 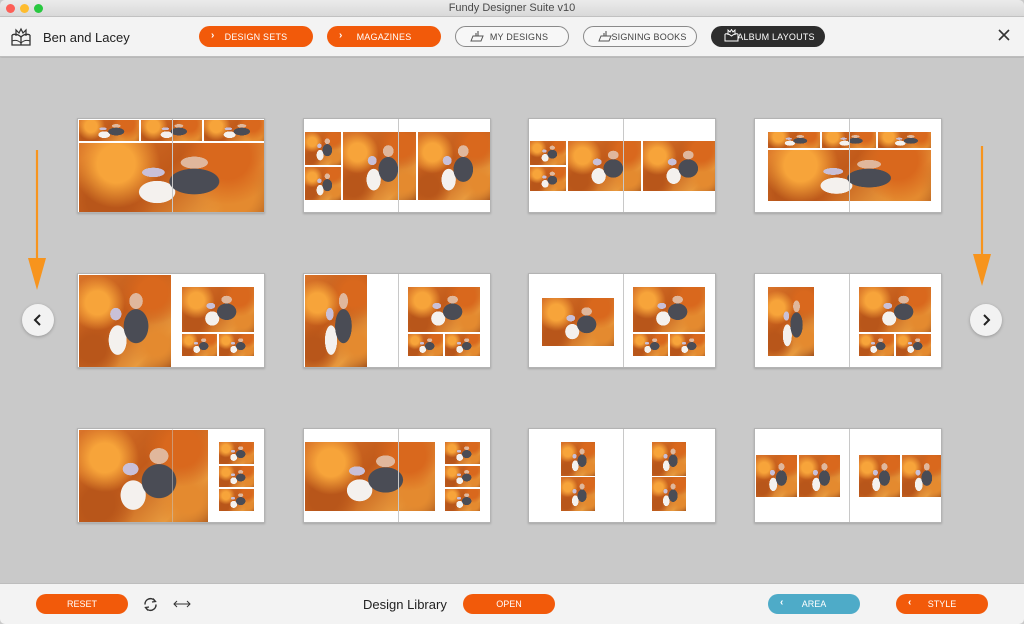 I want to click on chevron-right-icon, so click(x=987, y=320).